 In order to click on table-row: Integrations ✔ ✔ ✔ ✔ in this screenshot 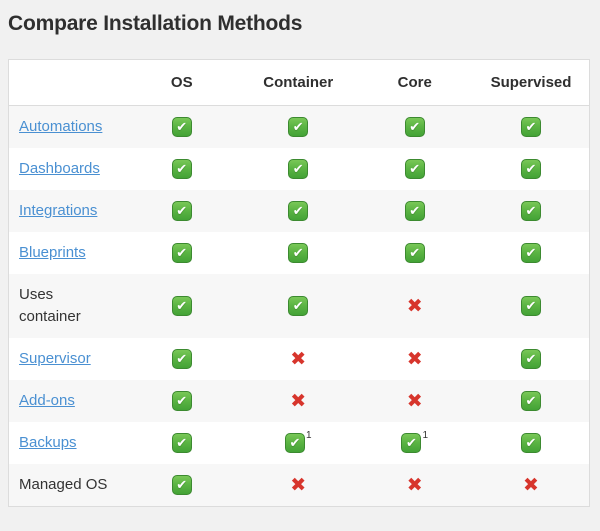, I will do `click(299, 211)`.